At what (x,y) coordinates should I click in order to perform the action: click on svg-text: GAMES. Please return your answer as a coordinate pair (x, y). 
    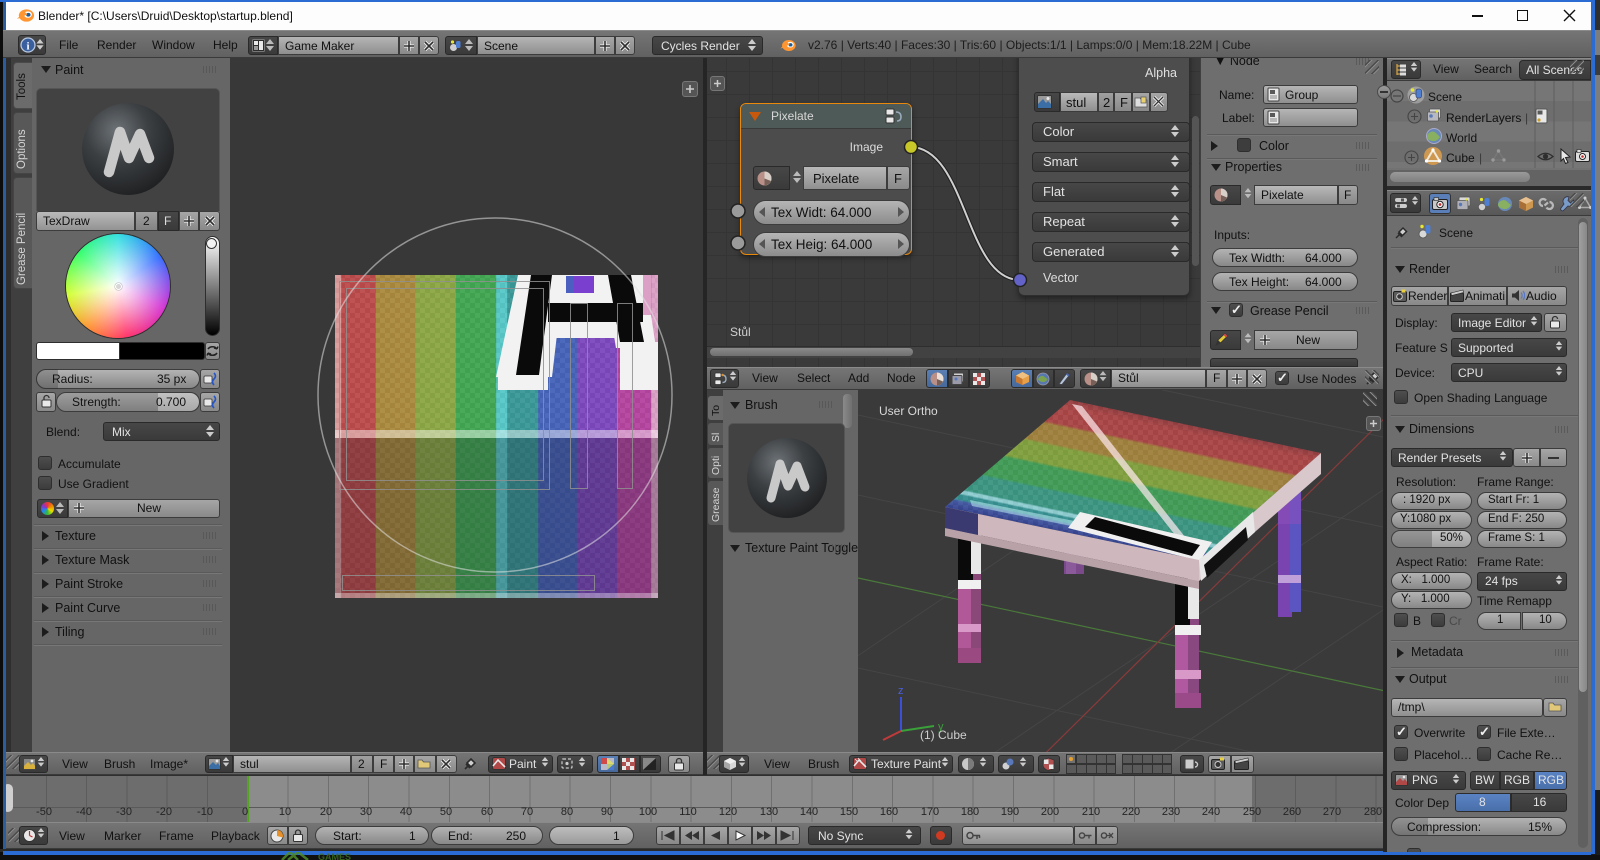
    Looking at the image, I should click on (334, 856).